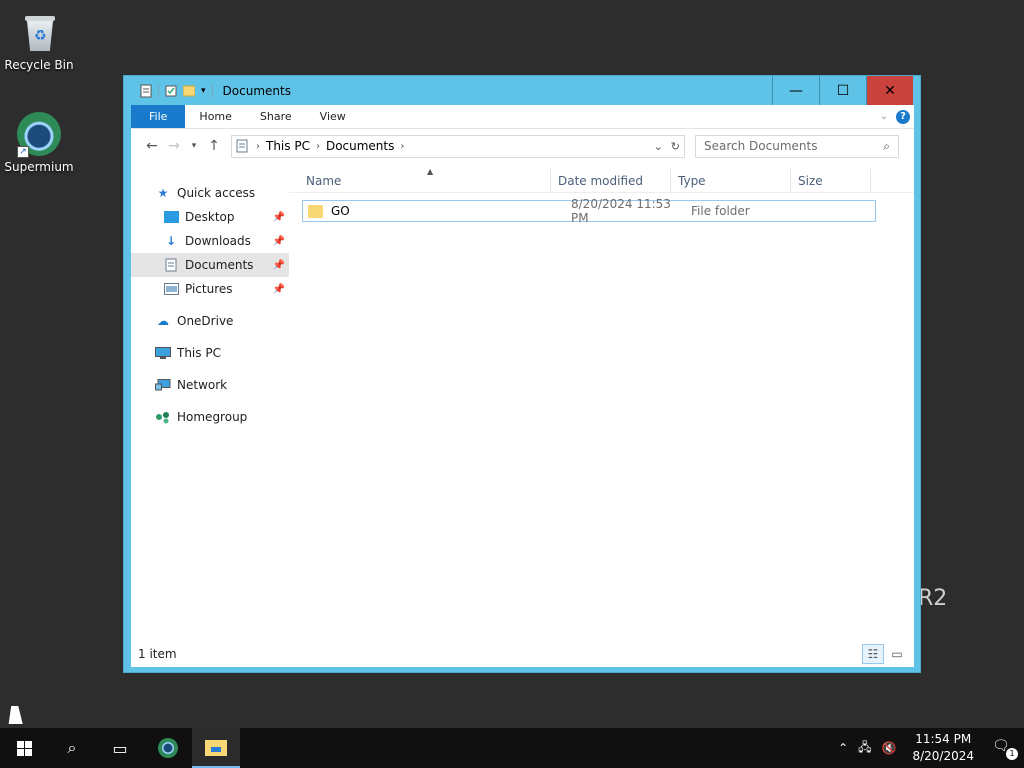  Describe the element at coordinates (171, 241) in the screenshot. I see `downloads-folder-icon: ↓` at that location.